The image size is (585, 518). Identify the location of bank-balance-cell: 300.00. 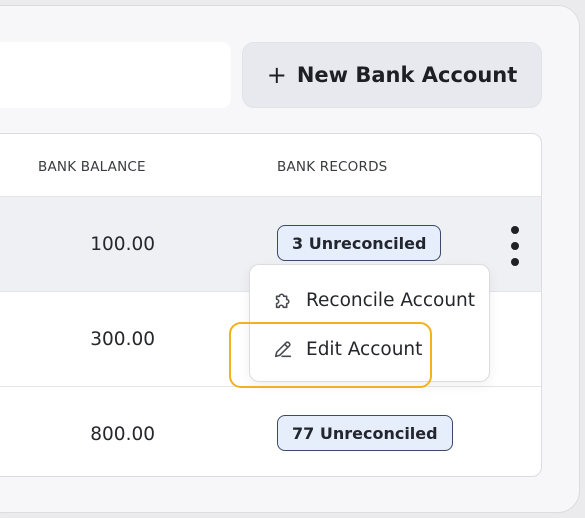
(122, 339).